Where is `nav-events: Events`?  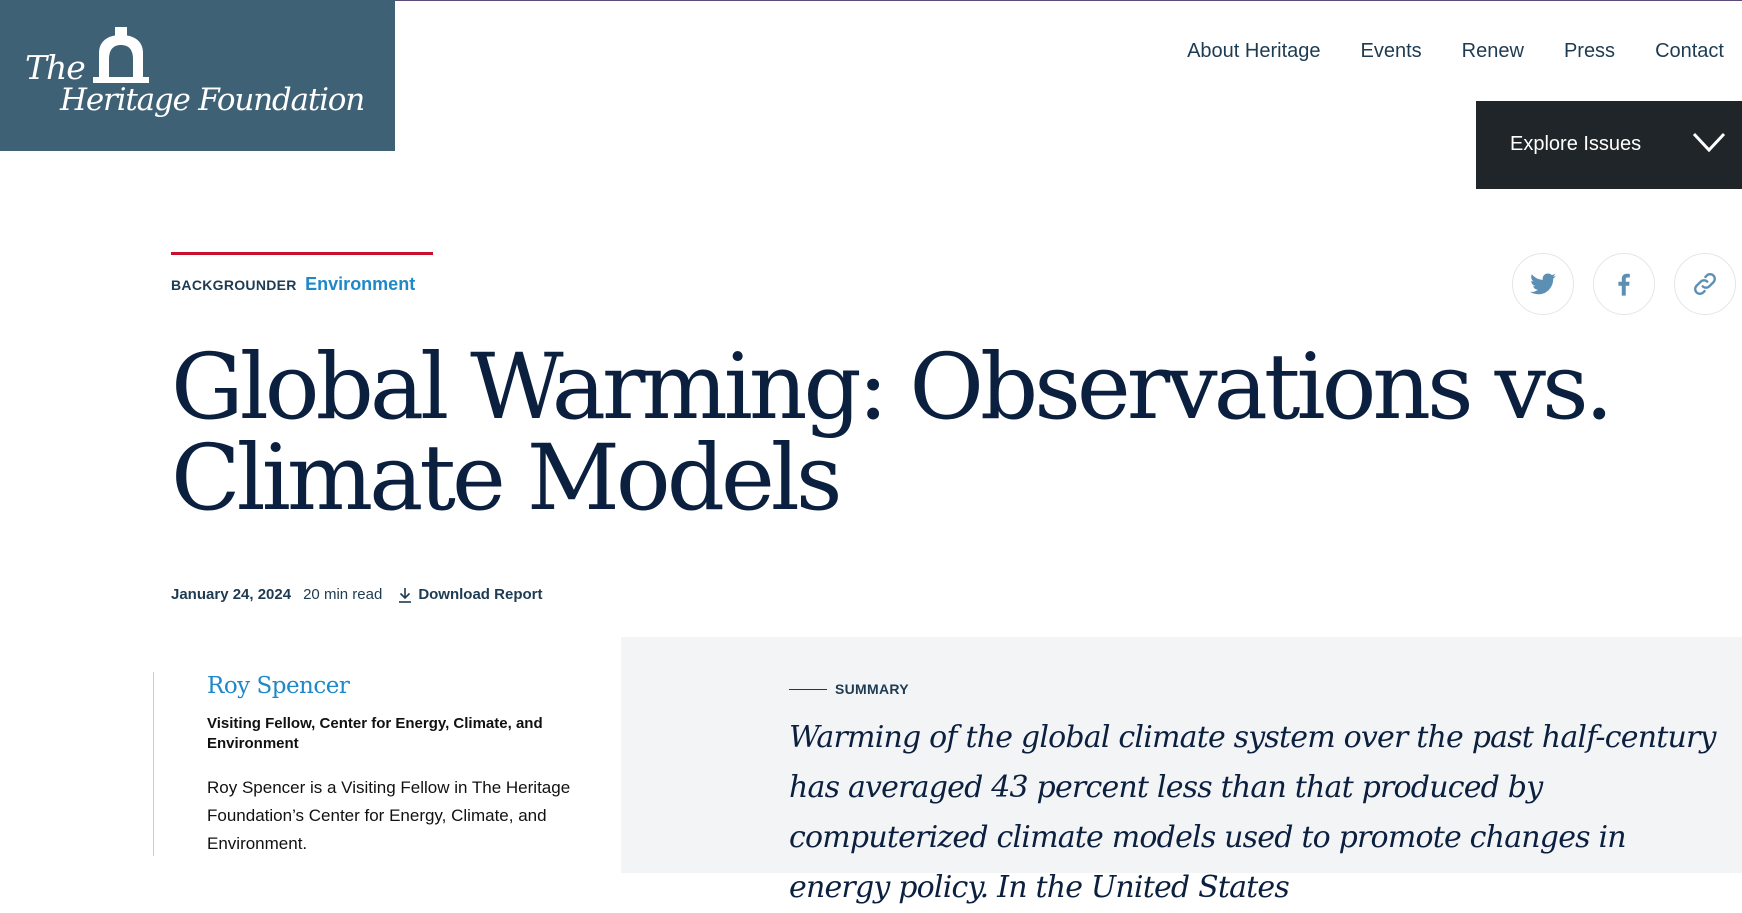
nav-events: Events is located at coordinates (1391, 51).